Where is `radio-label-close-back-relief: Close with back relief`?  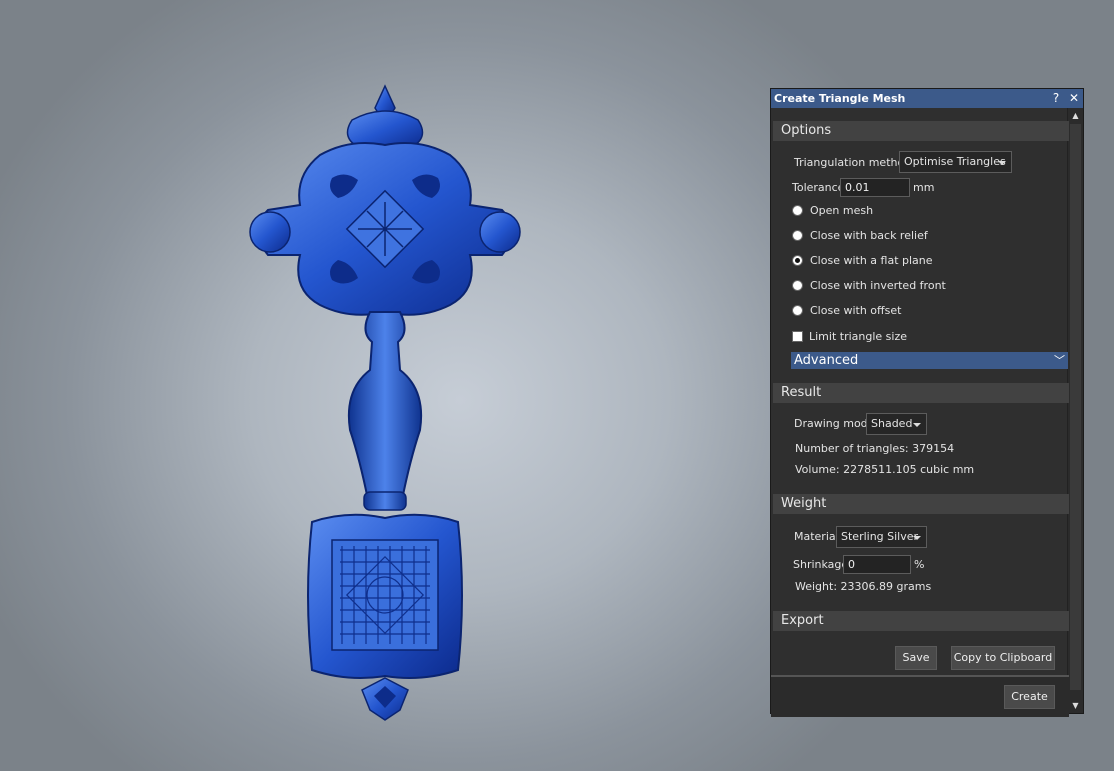
radio-label-close-back-relief: Close with back relief is located at coordinates (869, 235).